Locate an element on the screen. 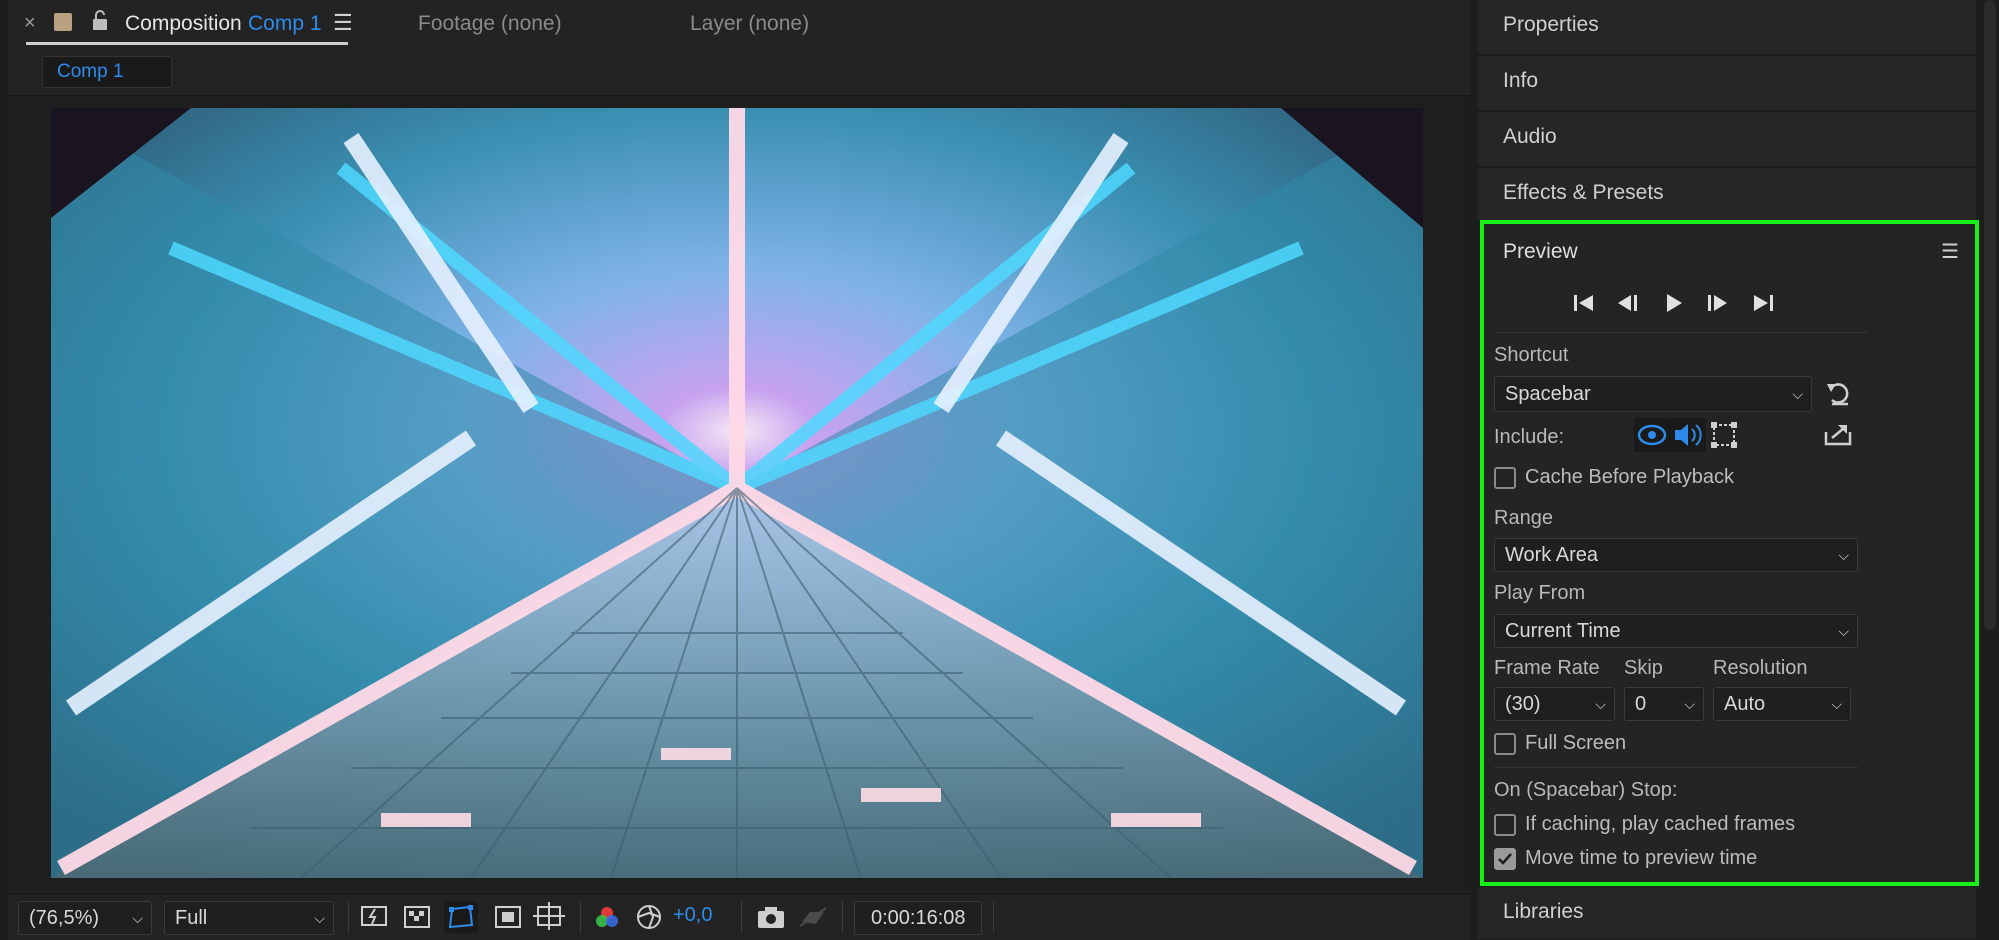  resolution-value: Full is located at coordinates (191, 918).